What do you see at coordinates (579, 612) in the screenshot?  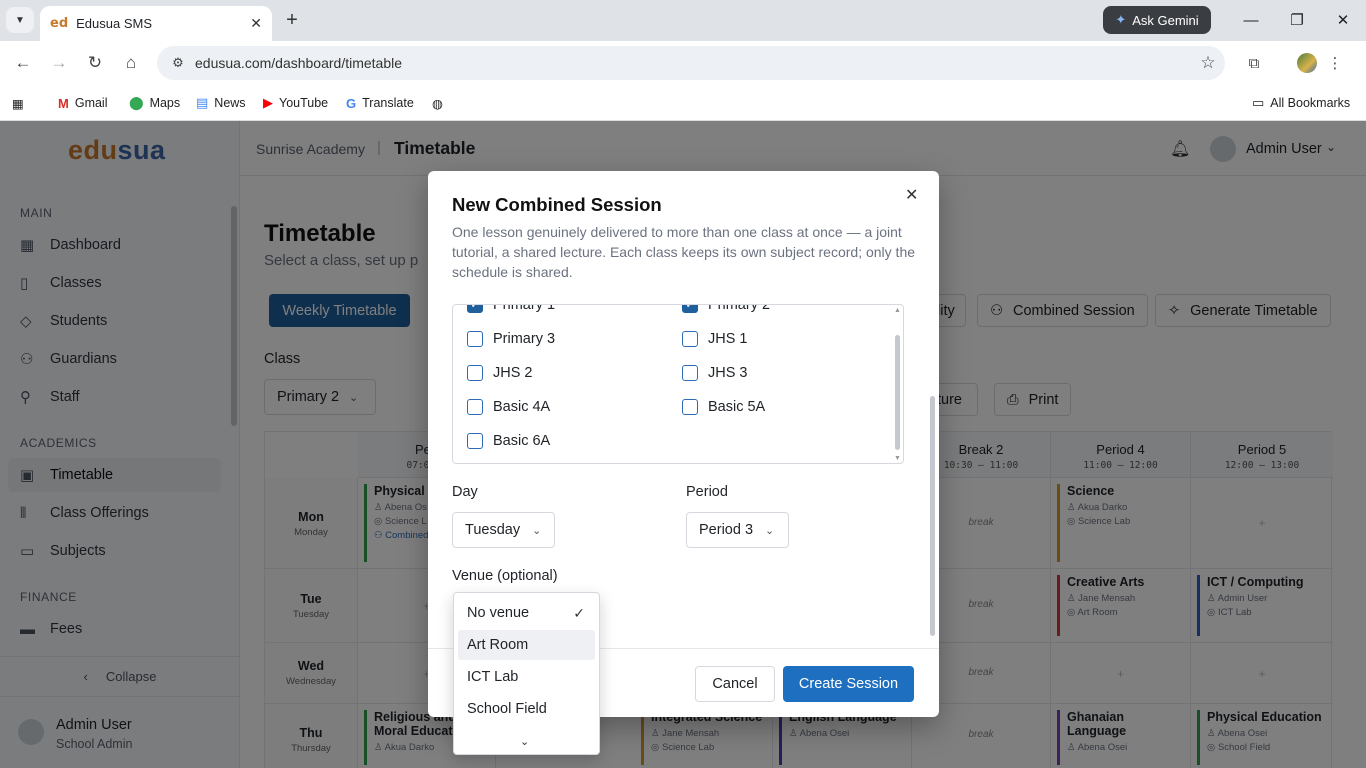 I see `check-icon: ✓` at bounding box center [579, 612].